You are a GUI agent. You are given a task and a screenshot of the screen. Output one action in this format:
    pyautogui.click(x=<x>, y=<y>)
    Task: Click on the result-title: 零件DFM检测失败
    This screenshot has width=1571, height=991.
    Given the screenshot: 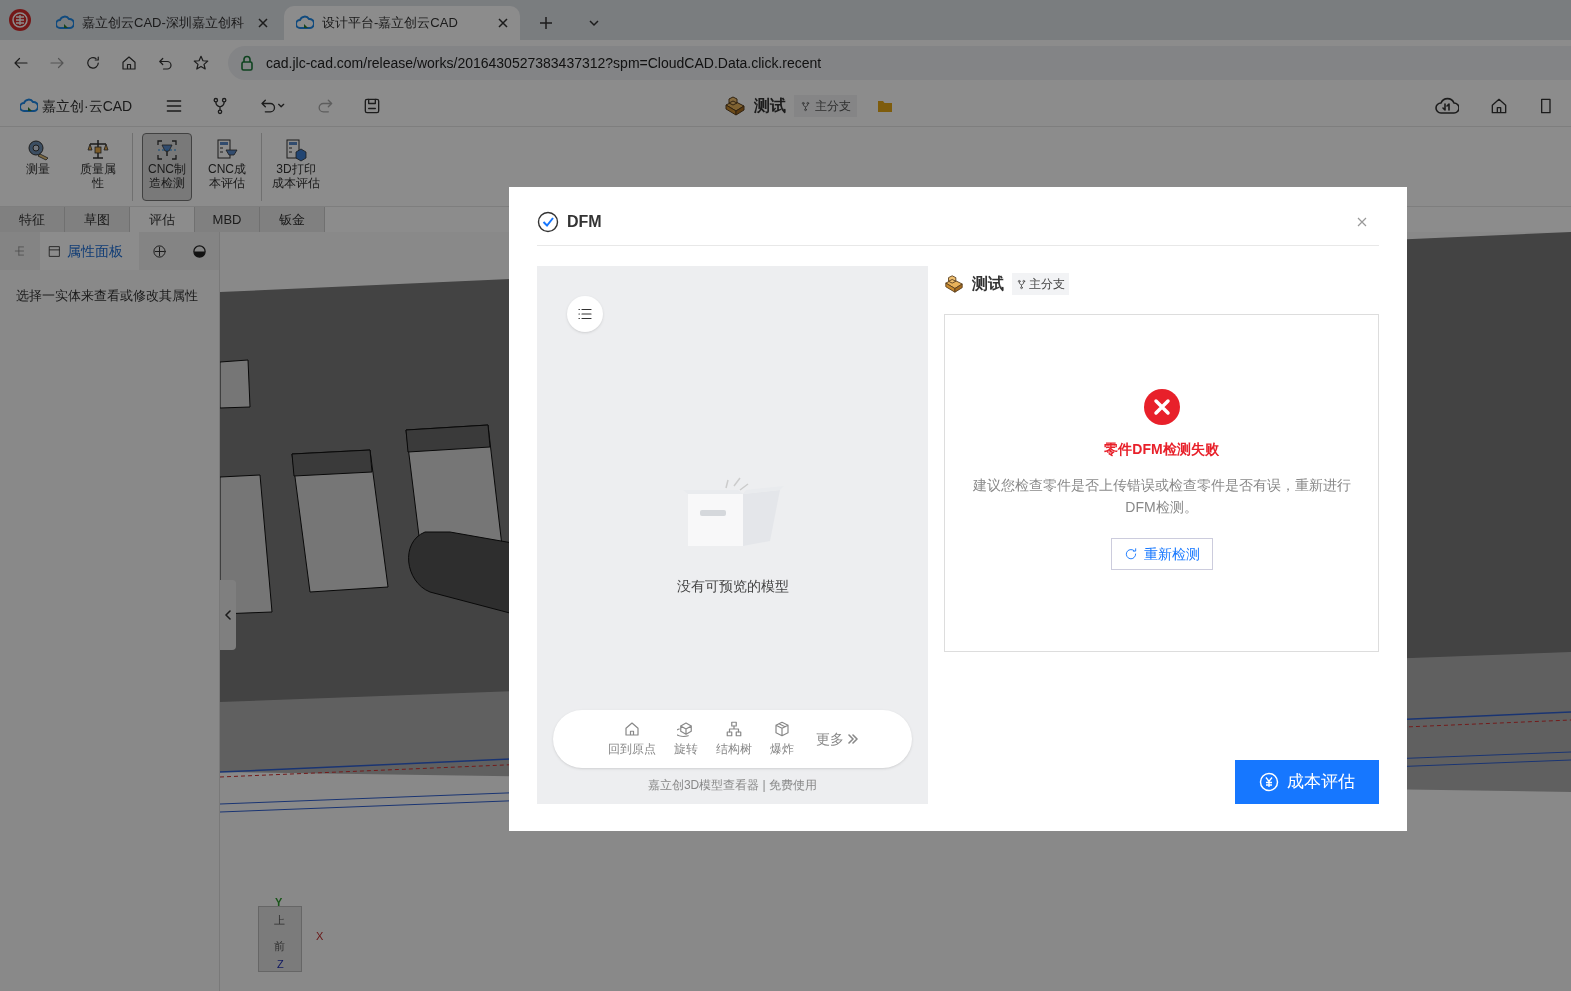 What is the action you would take?
    pyautogui.click(x=1161, y=449)
    